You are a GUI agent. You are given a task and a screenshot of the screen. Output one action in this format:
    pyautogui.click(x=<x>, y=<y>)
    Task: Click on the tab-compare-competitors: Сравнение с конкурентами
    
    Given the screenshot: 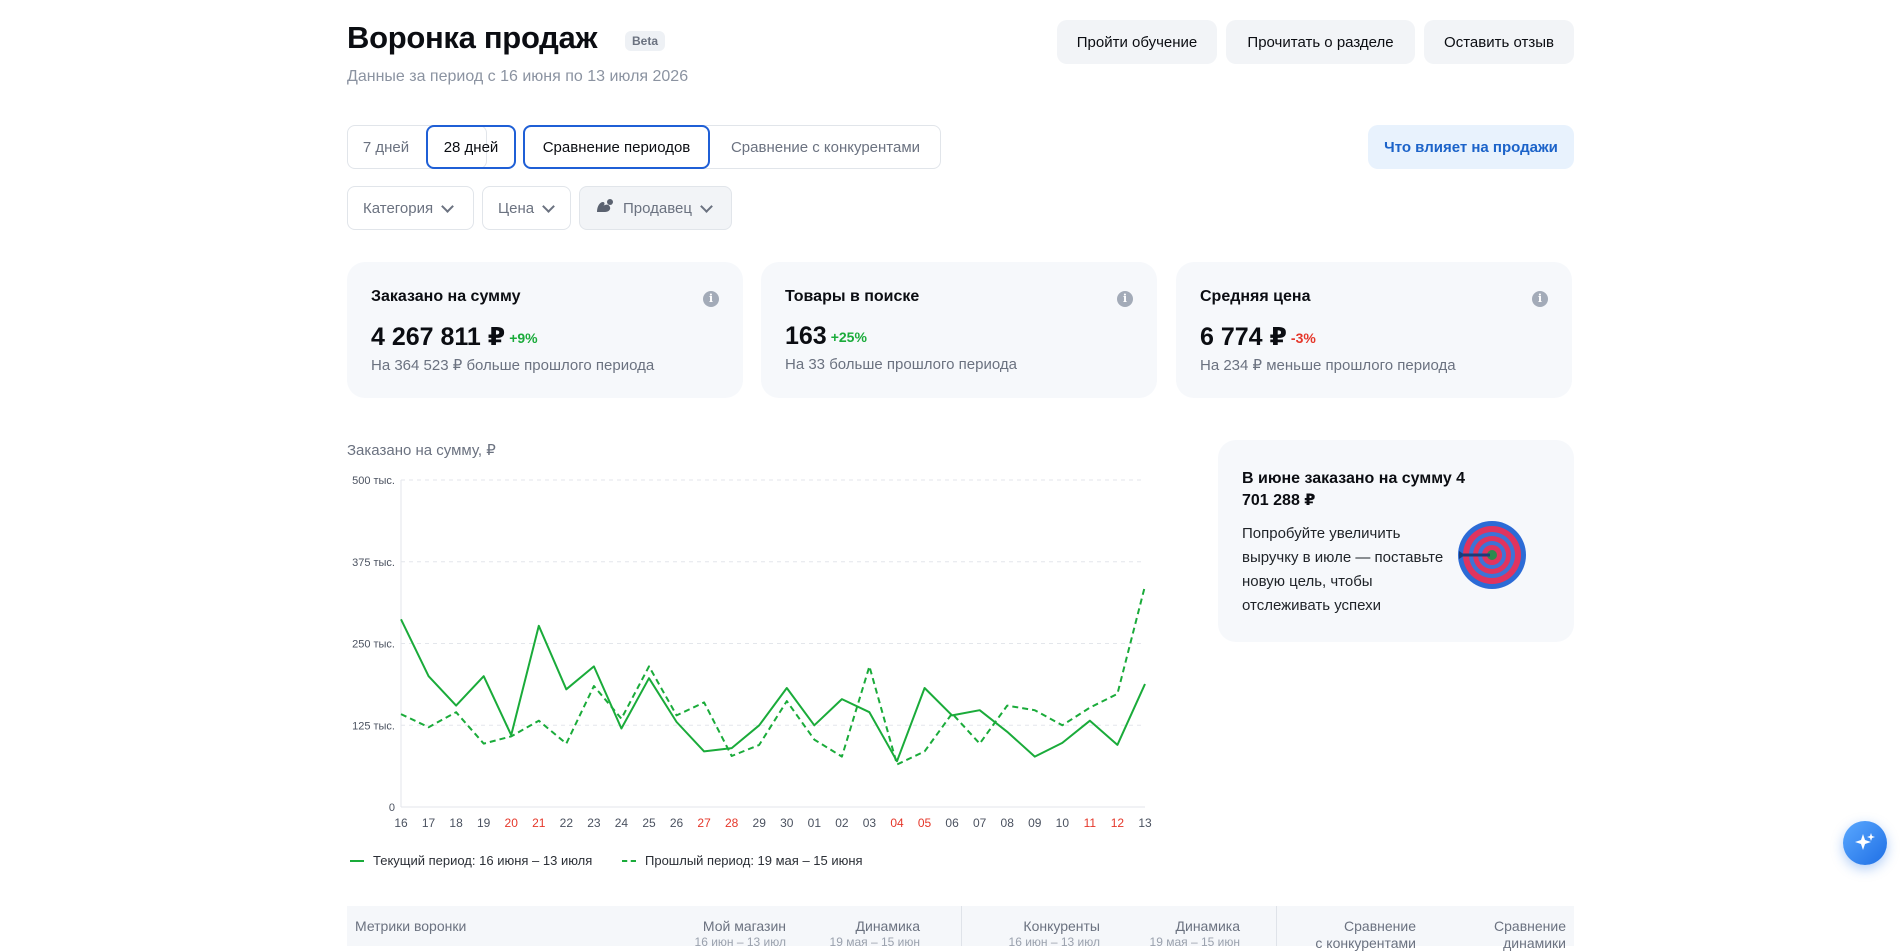 What is the action you would take?
    pyautogui.click(x=825, y=147)
    